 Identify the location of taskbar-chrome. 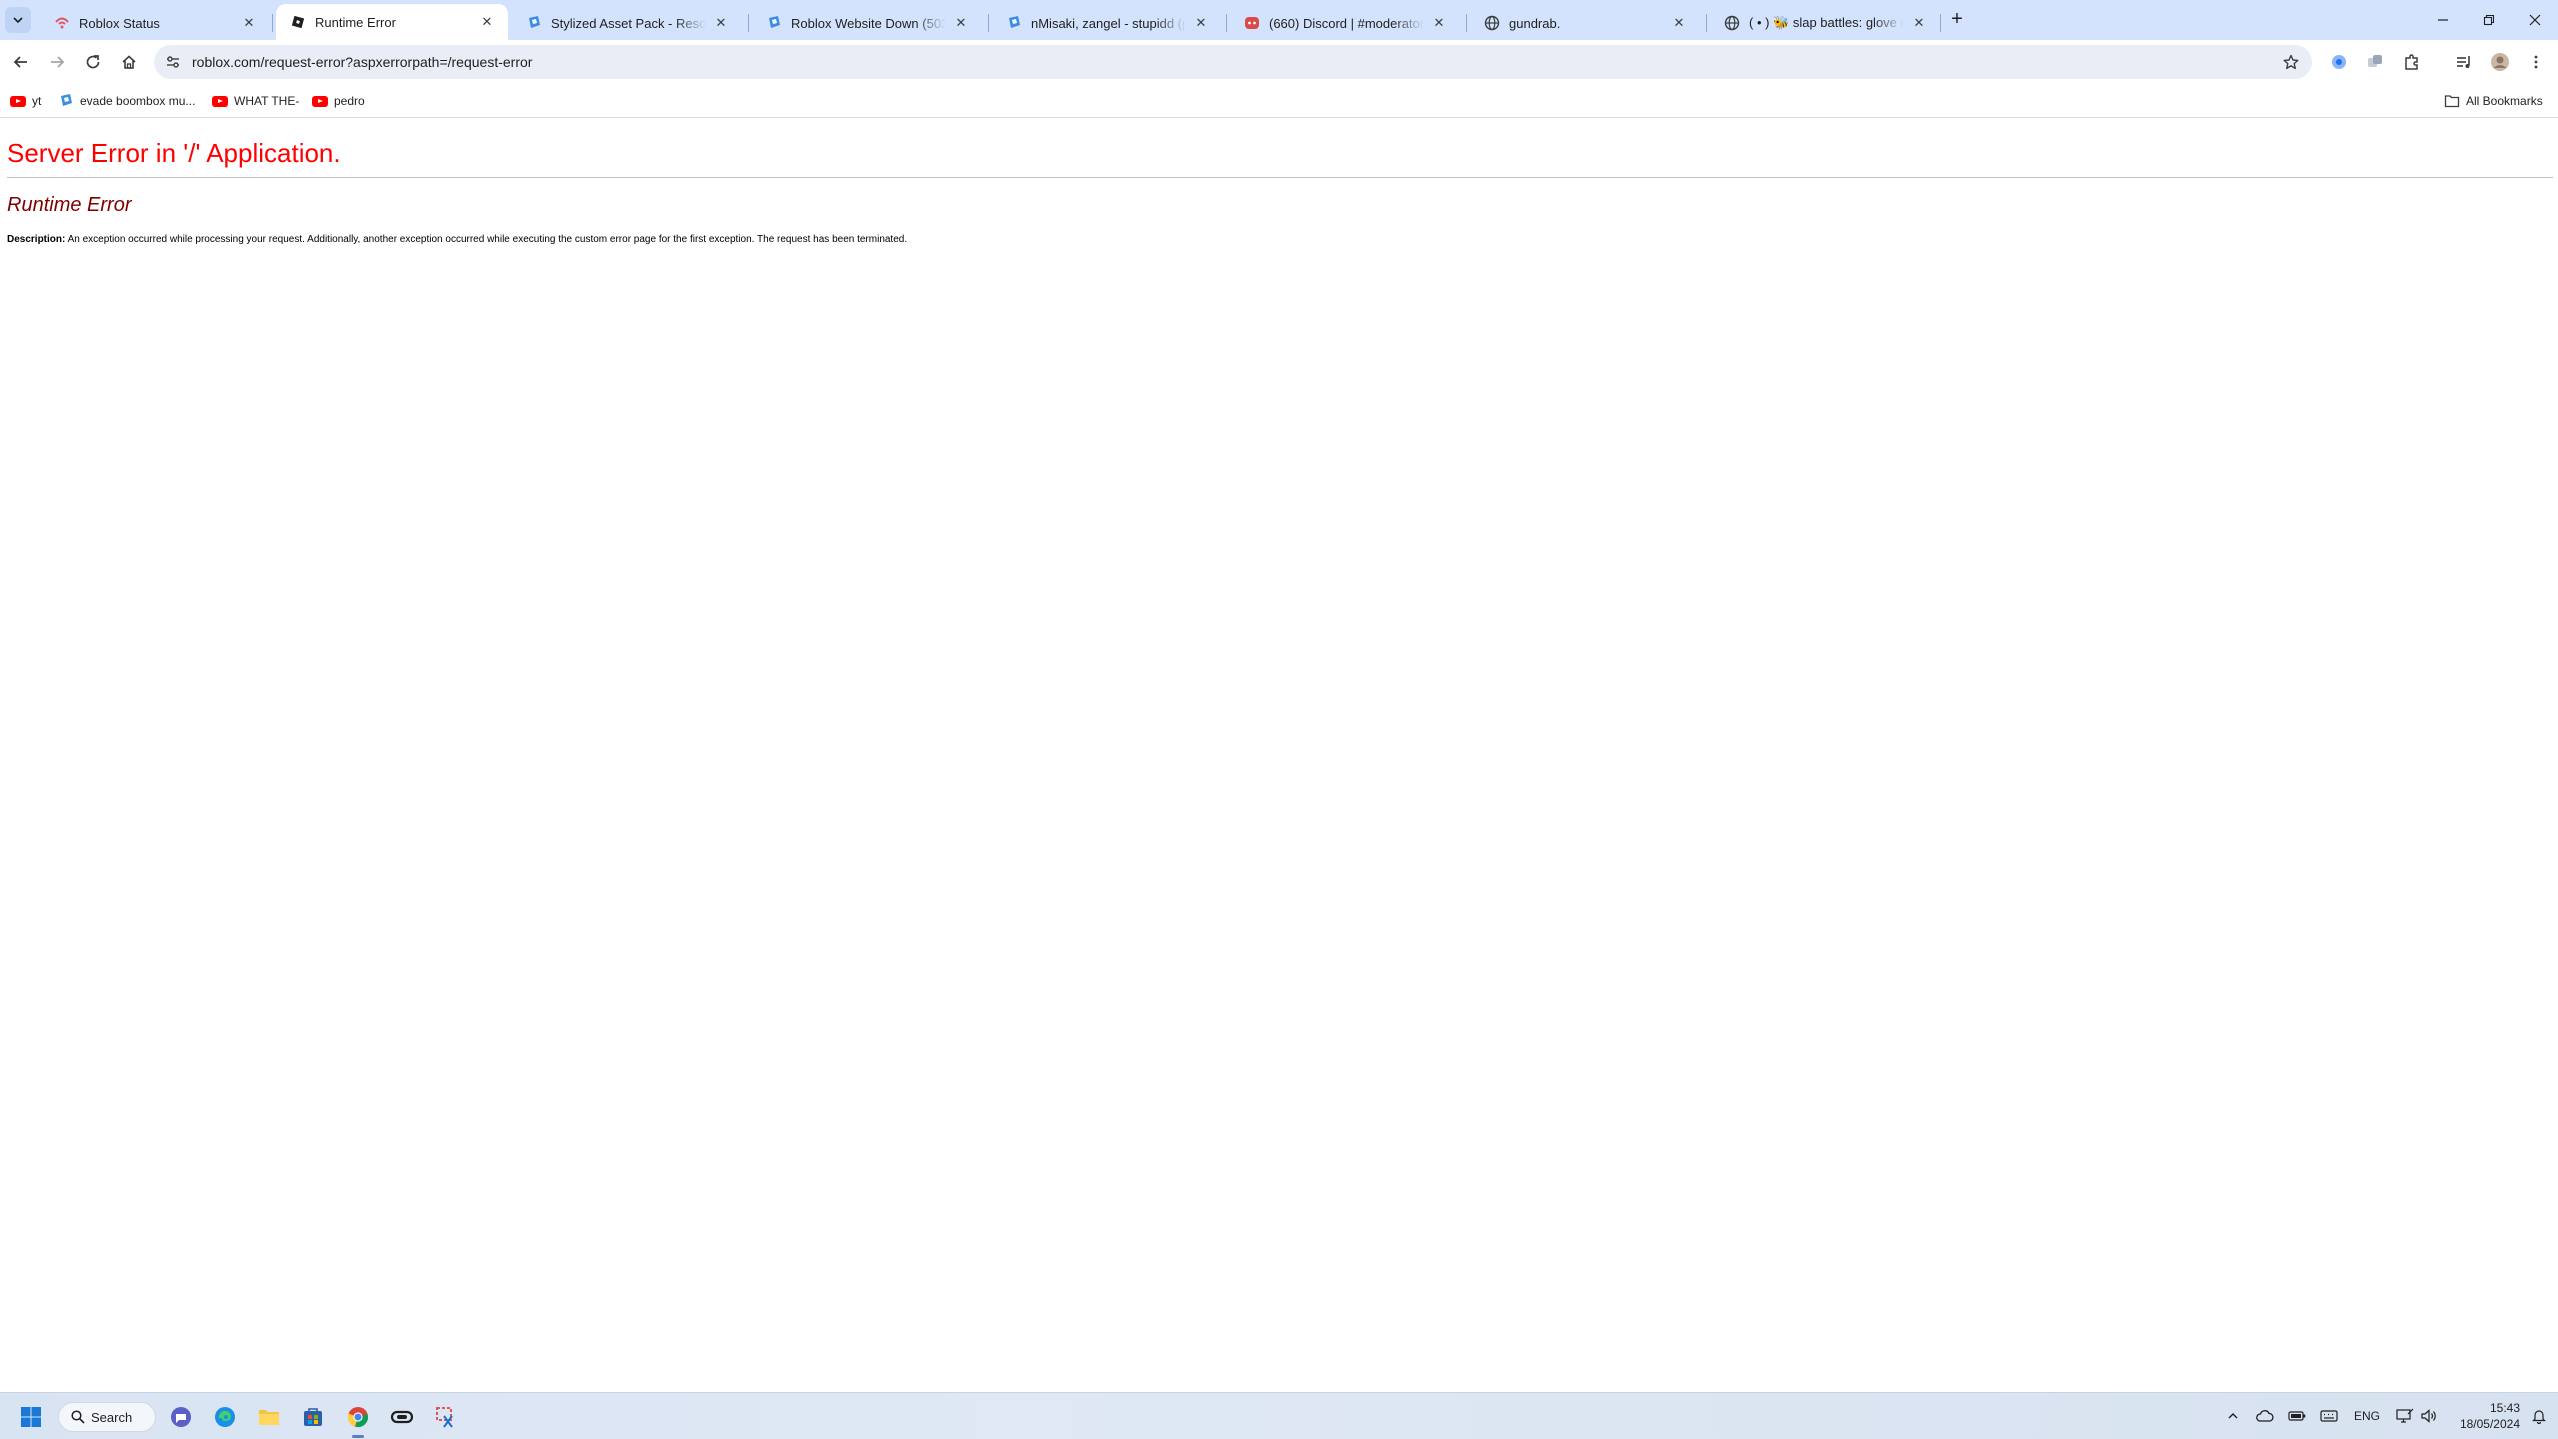
(358, 1417).